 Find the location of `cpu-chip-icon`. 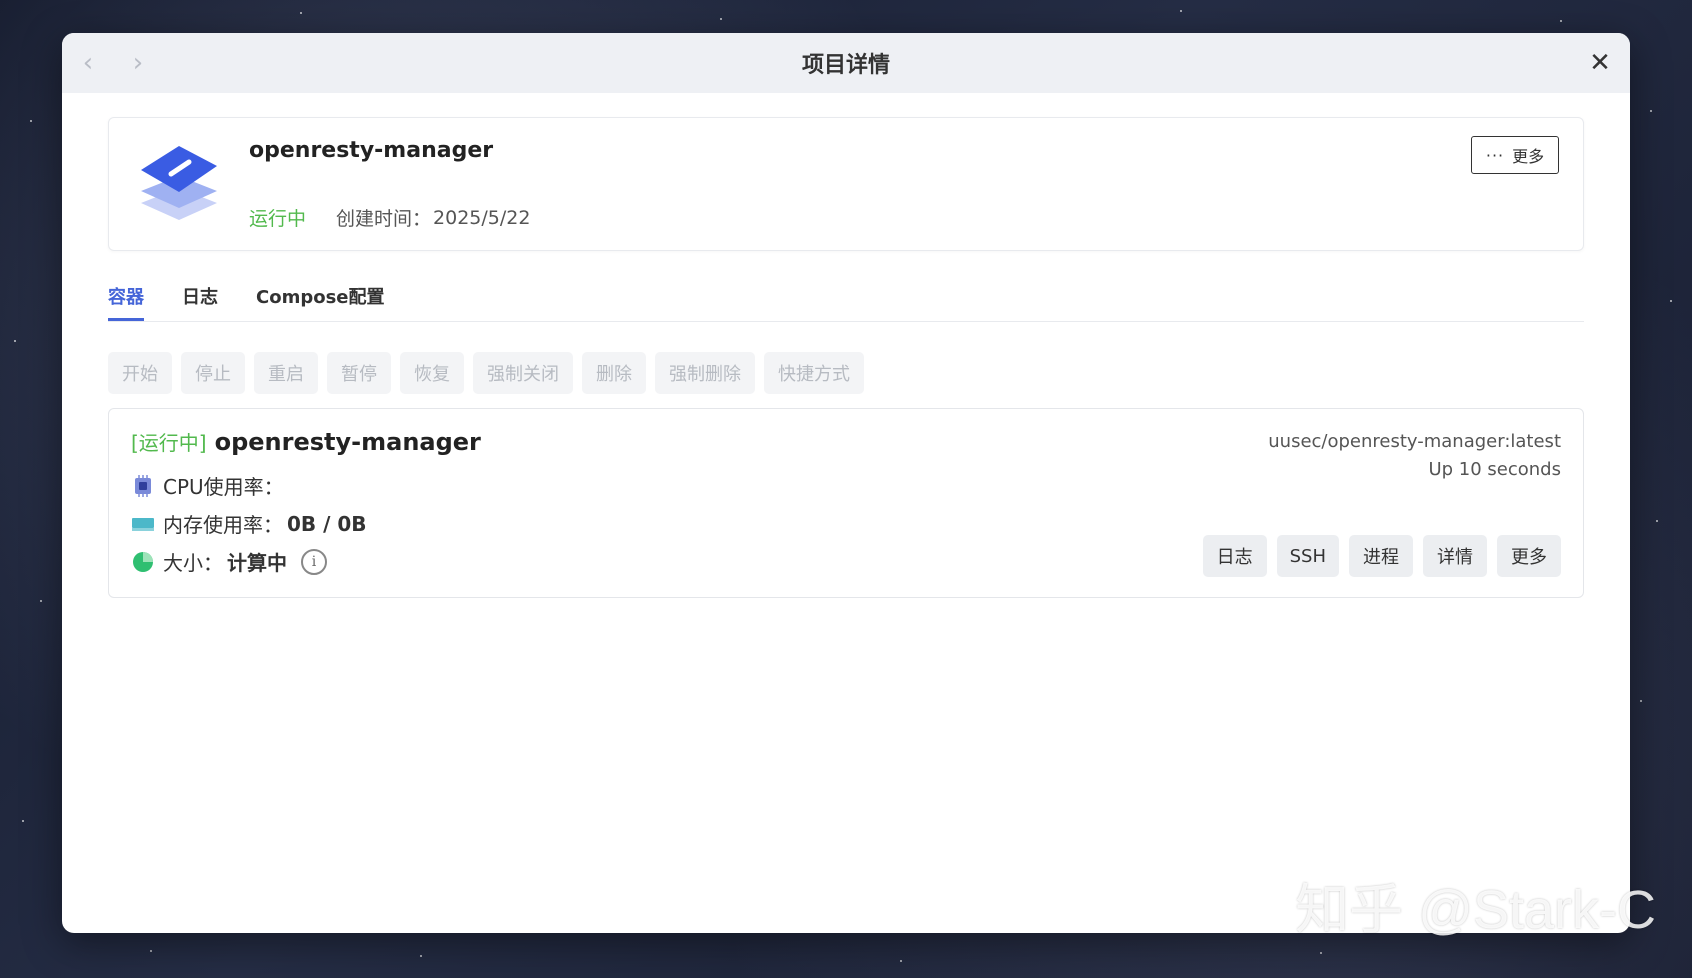

cpu-chip-icon is located at coordinates (143, 486).